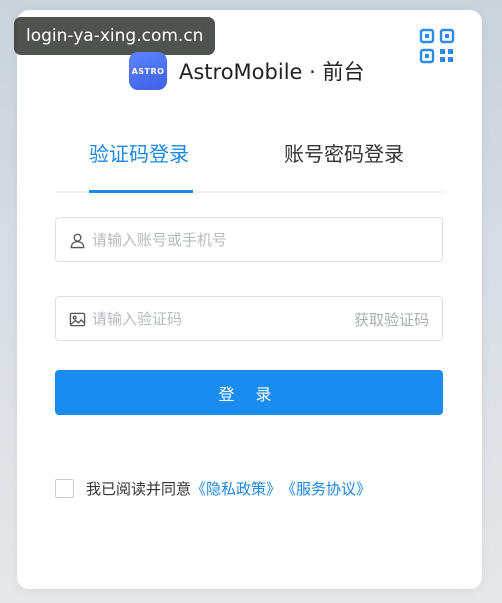 This screenshot has width=502, height=603. Describe the element at coordinates (344, 152) in the screenshot. I see `tab-password-login: 账号密码登录` at that location.